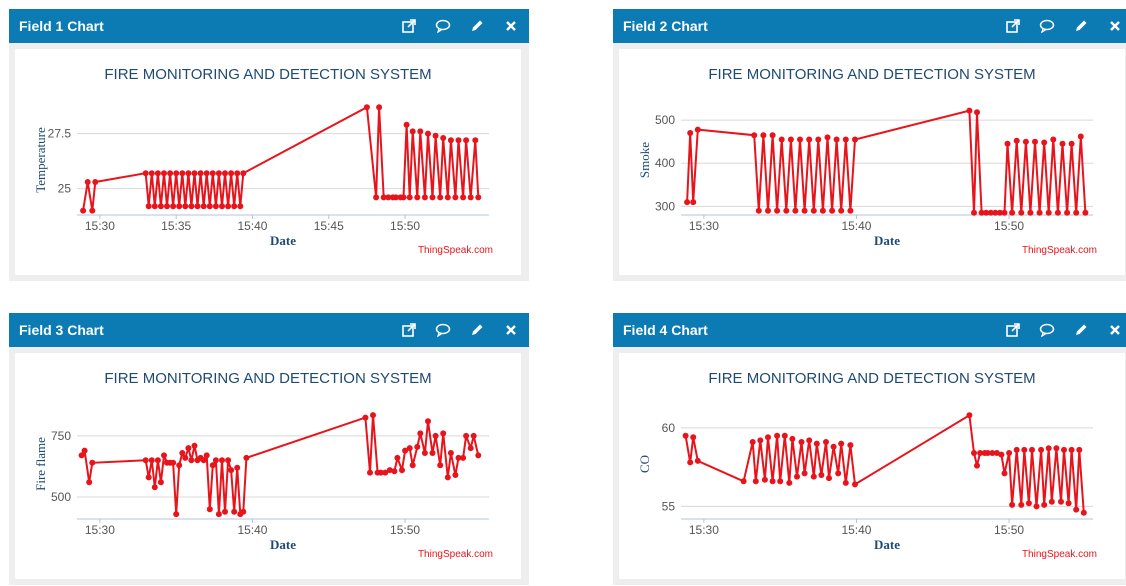 Image resolution: width=1126 pixels, height=586 pixels. I want to click on panel-header: Field 2 Chart, so click(869, 26).